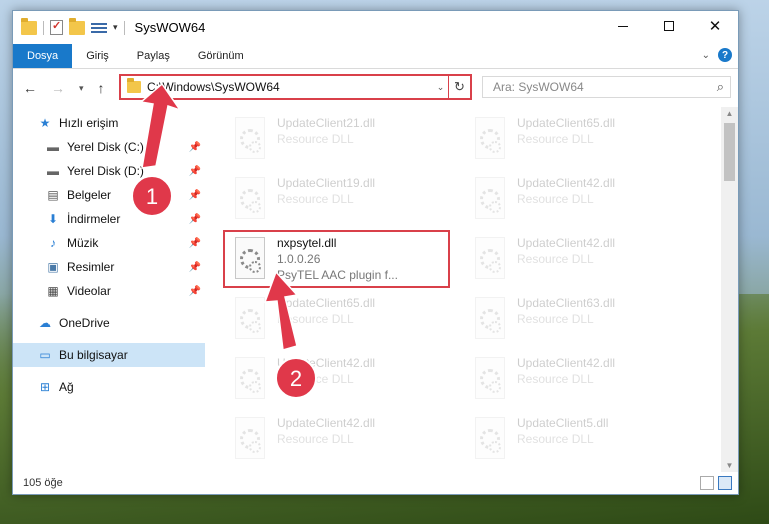 This screenshot has height=524, width=769. What do you see at coordinates (706, 55) in the screenshot?
I see `expand-ribbon-chevron-icon: ⌄` at bounding box center [706, 55].